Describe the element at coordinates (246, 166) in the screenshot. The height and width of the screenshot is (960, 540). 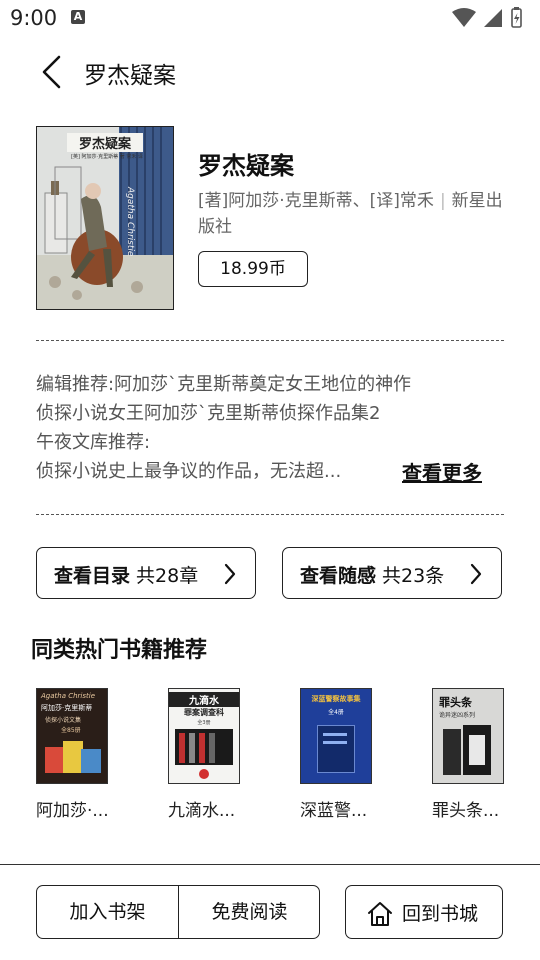
I see `book-title: 罗杰疑案` at that location.